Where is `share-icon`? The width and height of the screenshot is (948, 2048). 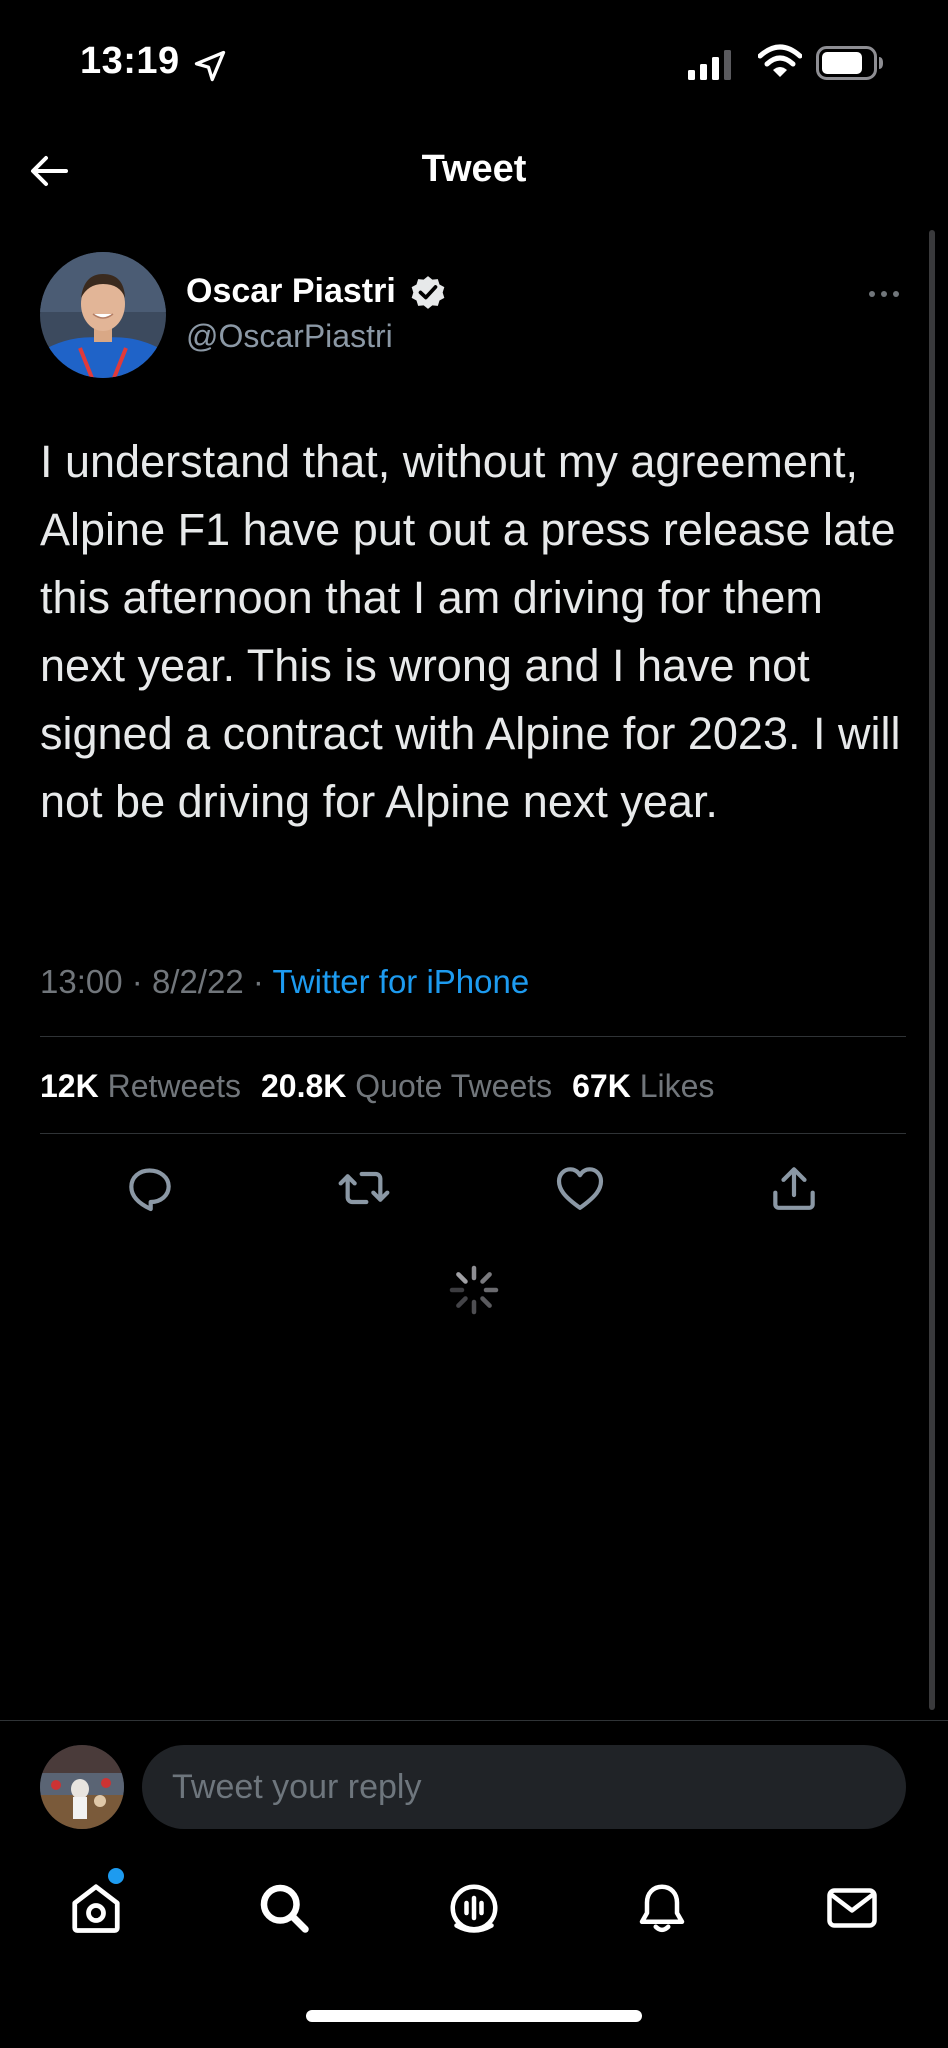 share-icon is located at coordinates (794, 1188).